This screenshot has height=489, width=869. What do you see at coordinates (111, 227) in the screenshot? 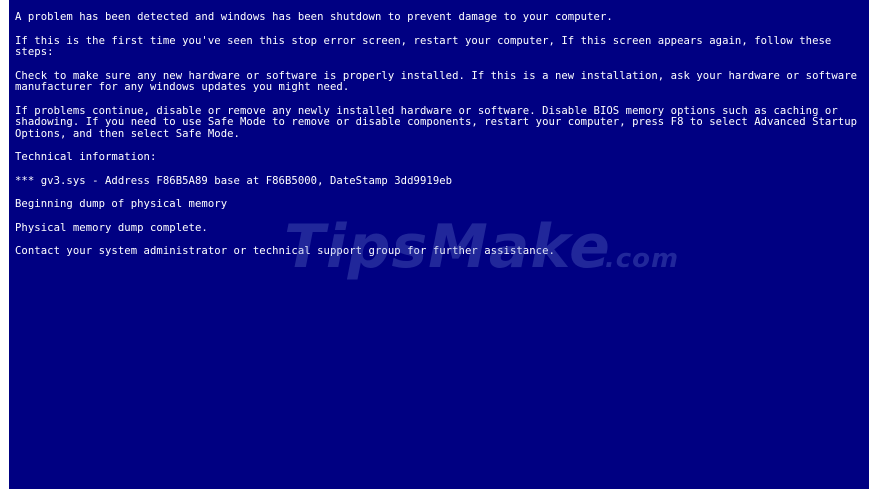
I see `dump-complete-text: Physical memory dump complete.` at bounding box center [111, 227].